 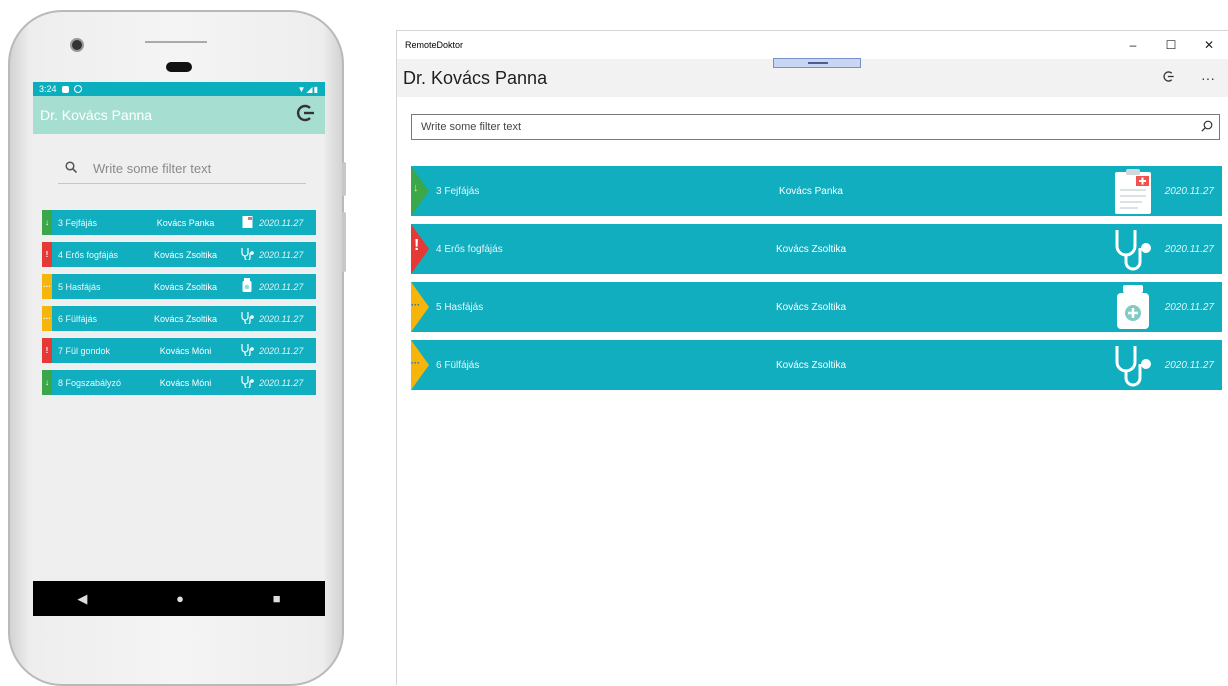 What do you see at coordinates (308, 89) in the screenshot?
I see `signal-battery-icons: ▼◢▮` at bounding box center [308, 89].